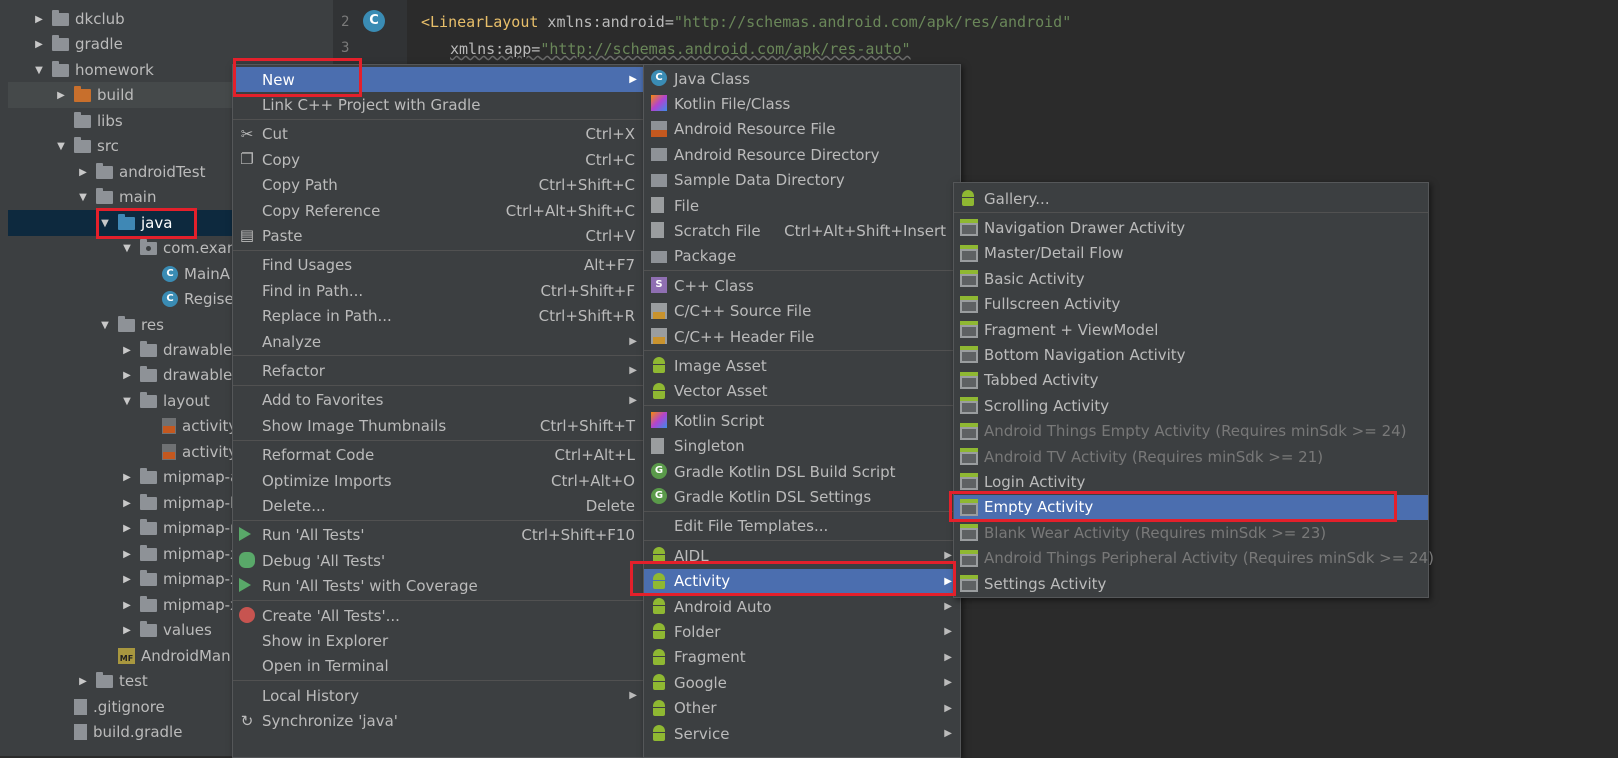  What do you see at coordinates (719, 420) in the screenshot?
I see `menu-item-label: Kotlin Script` at bounding box center [719, 420].